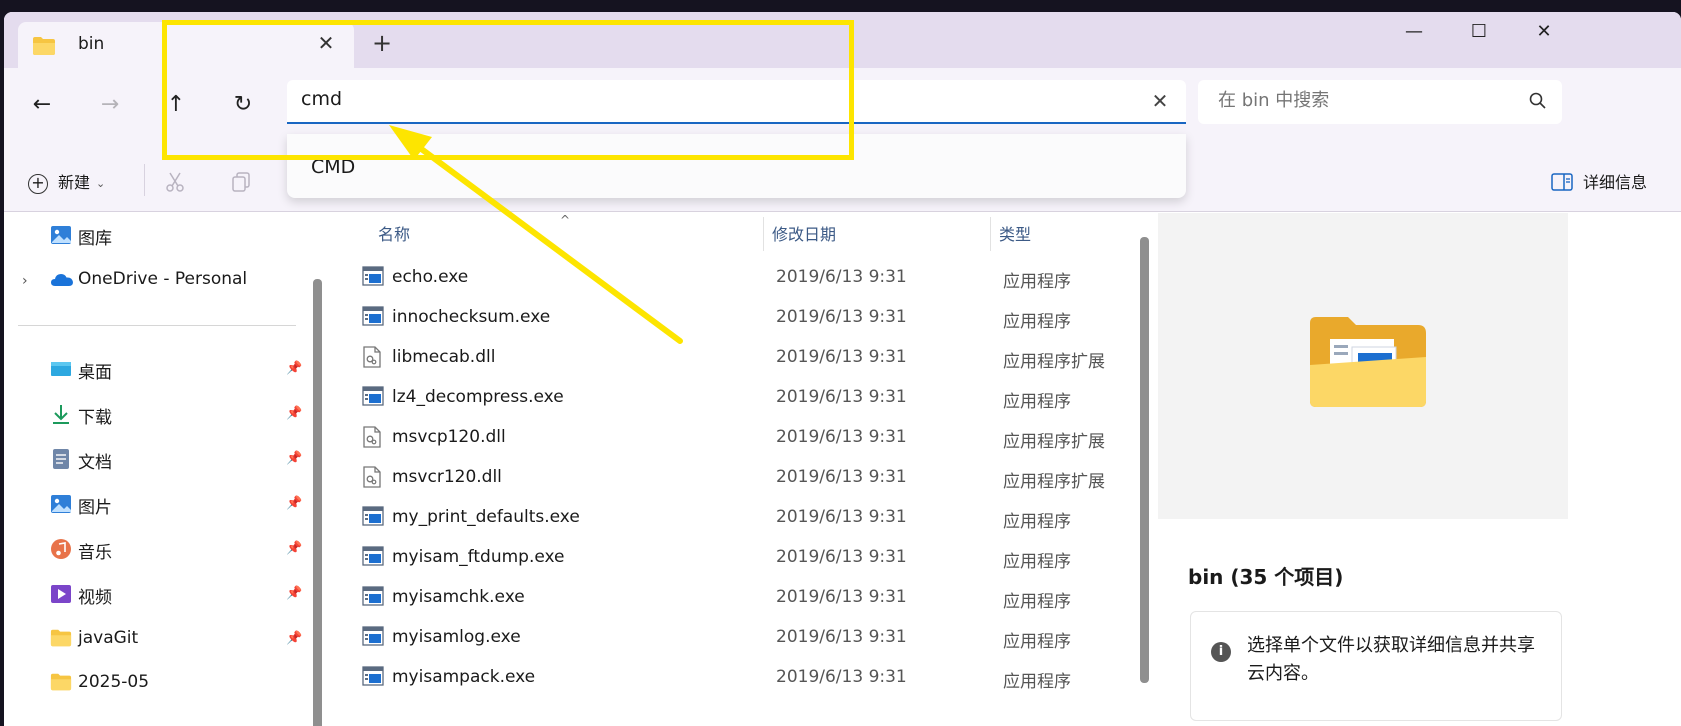 The image size is (1681, 726). Describe the element at coordinates (430, 277) in the screenshot. I see `file-name: echo.exe` at that location.